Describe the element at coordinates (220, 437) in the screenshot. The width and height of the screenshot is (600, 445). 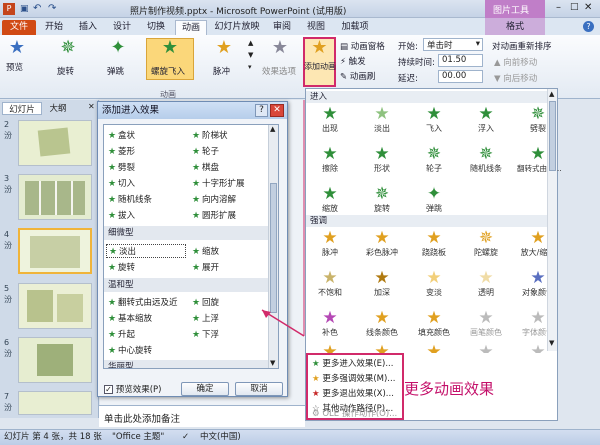
I see `language-status: 中文(中国)` at that location.